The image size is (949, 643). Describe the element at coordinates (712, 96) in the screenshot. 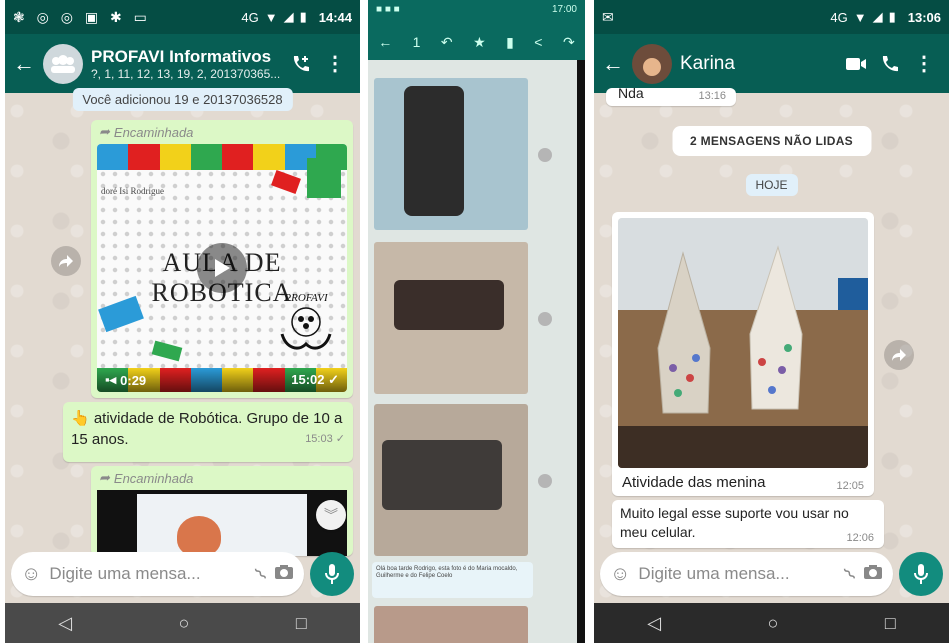

I see `message-time: 13:16` at that location.